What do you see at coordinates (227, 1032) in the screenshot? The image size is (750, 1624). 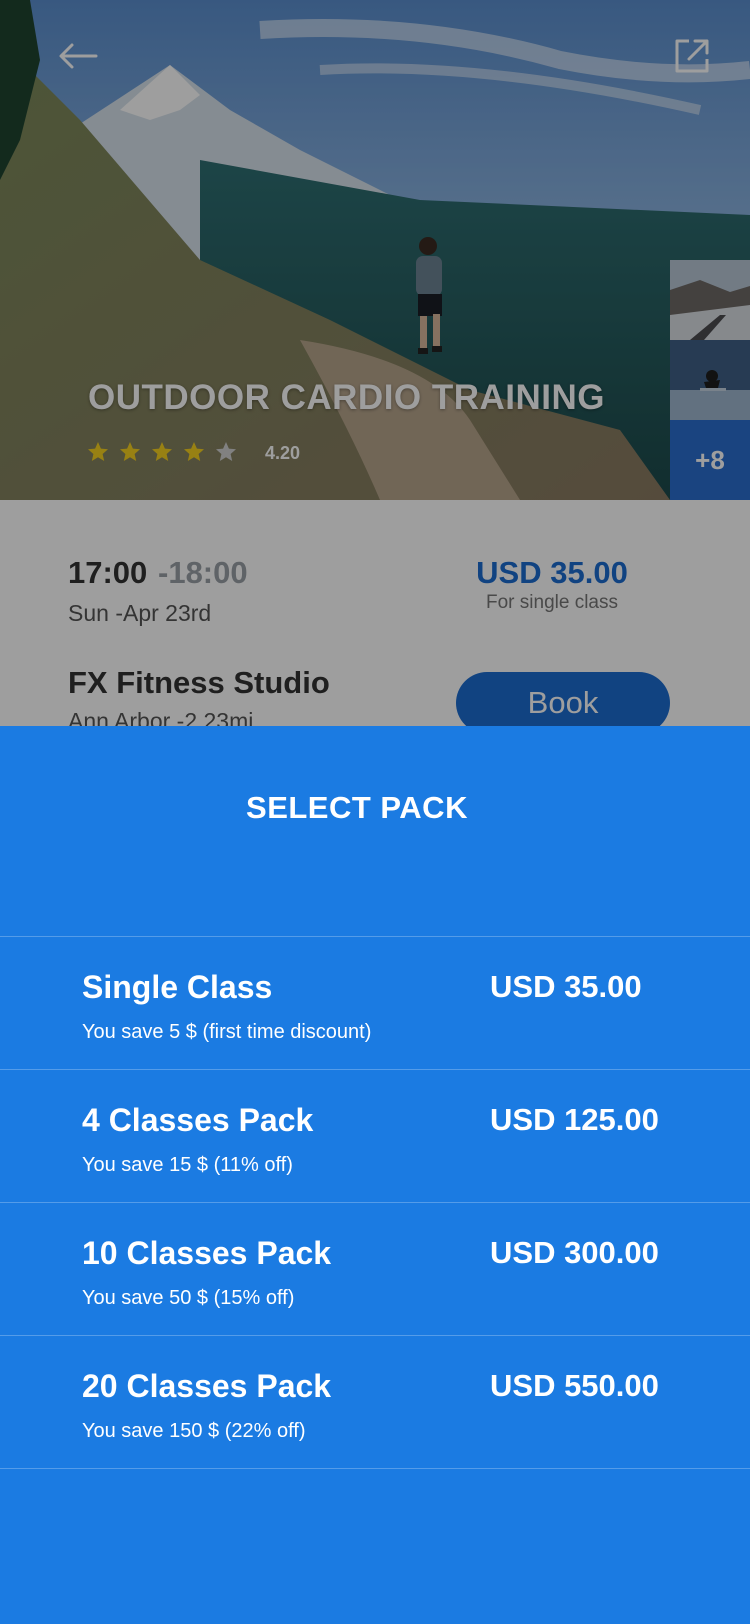 I see `pack-savings: You save 5 $ (first time discount)` at bounding box center [227, 1032].